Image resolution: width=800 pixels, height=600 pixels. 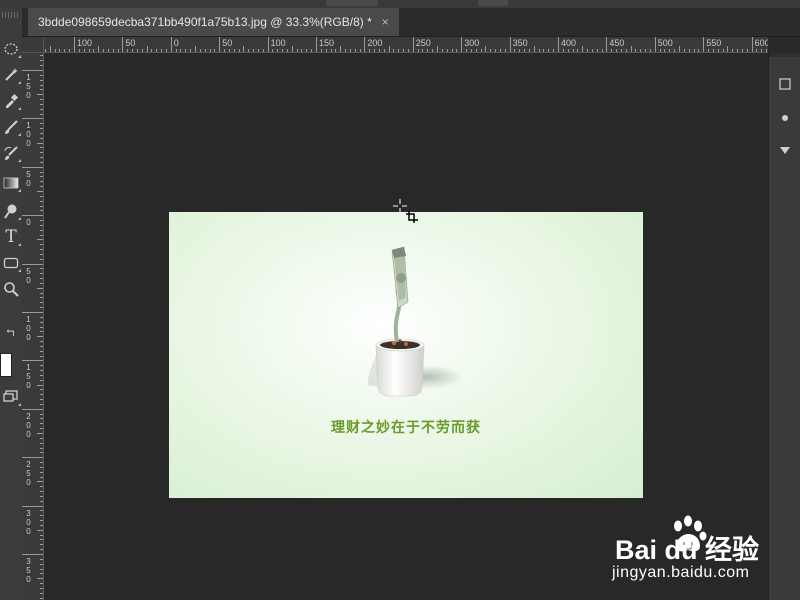 I want to click on vertical-ruler-label: 250, so click(x=28, y=474).